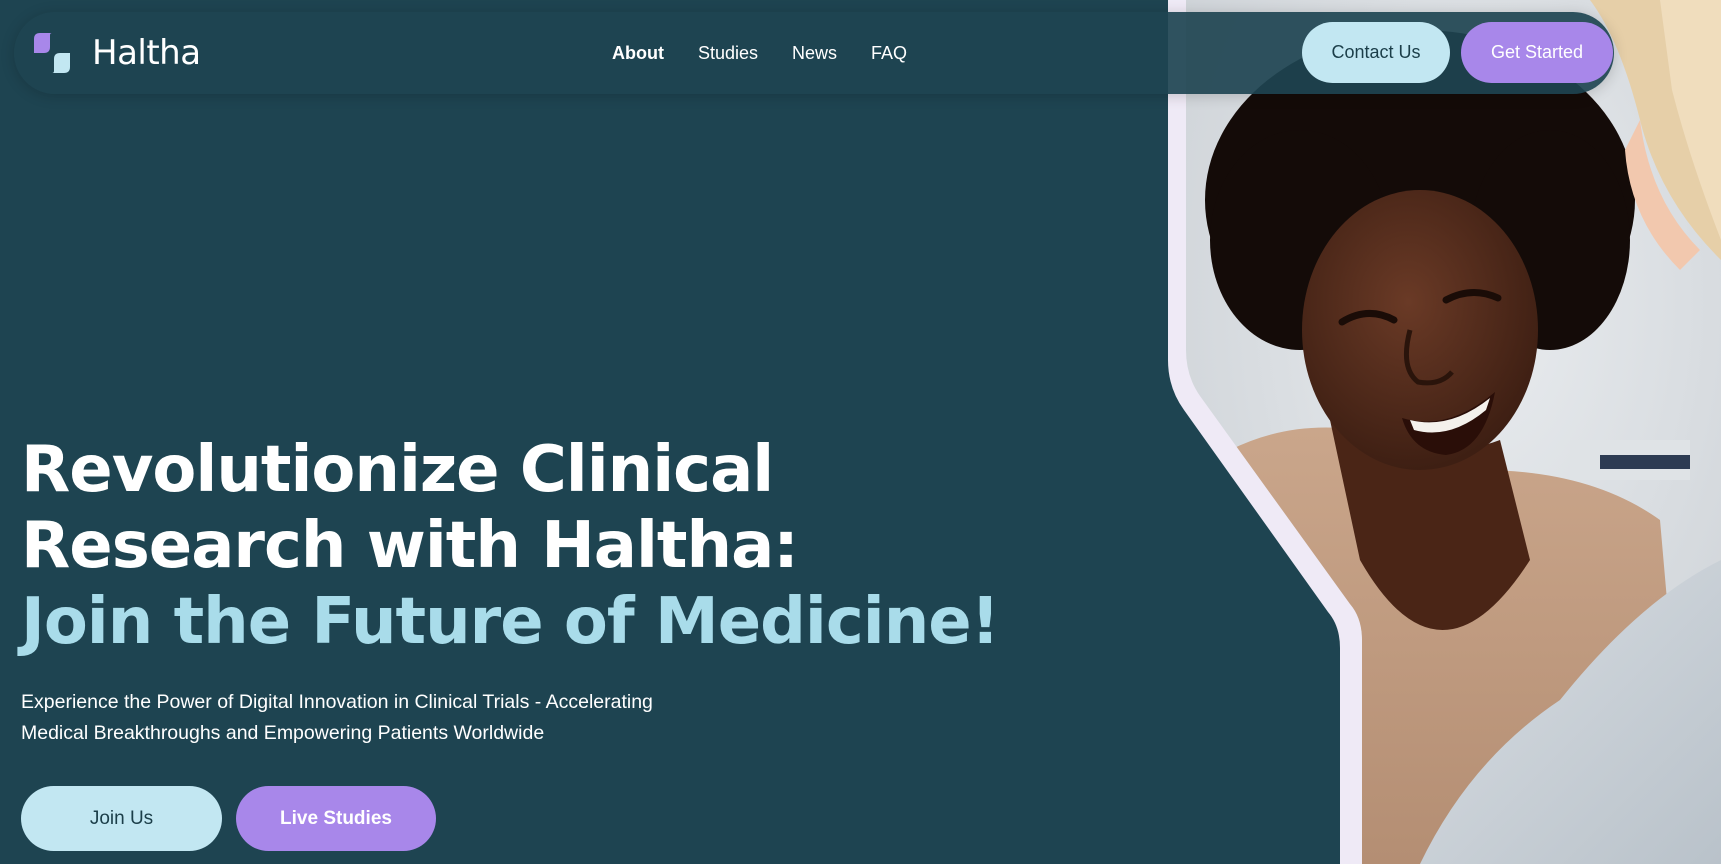  What do you see at coordinates (336, 818) in the screenshot?
I see `live-studies-button: Live Studies` at bounding box center [336, 818].